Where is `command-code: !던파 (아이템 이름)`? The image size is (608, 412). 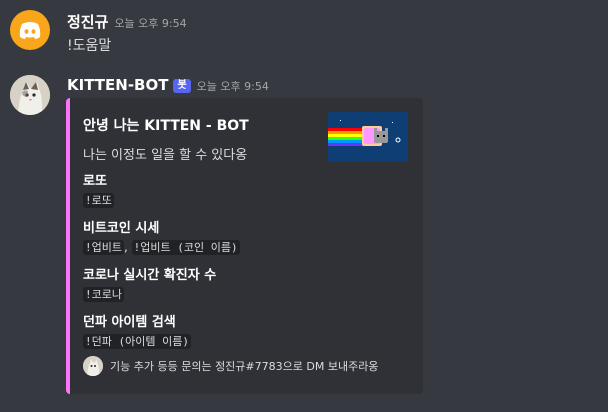
command-code: !던파 (아이템 이름) is located at coordinates (137, 341).